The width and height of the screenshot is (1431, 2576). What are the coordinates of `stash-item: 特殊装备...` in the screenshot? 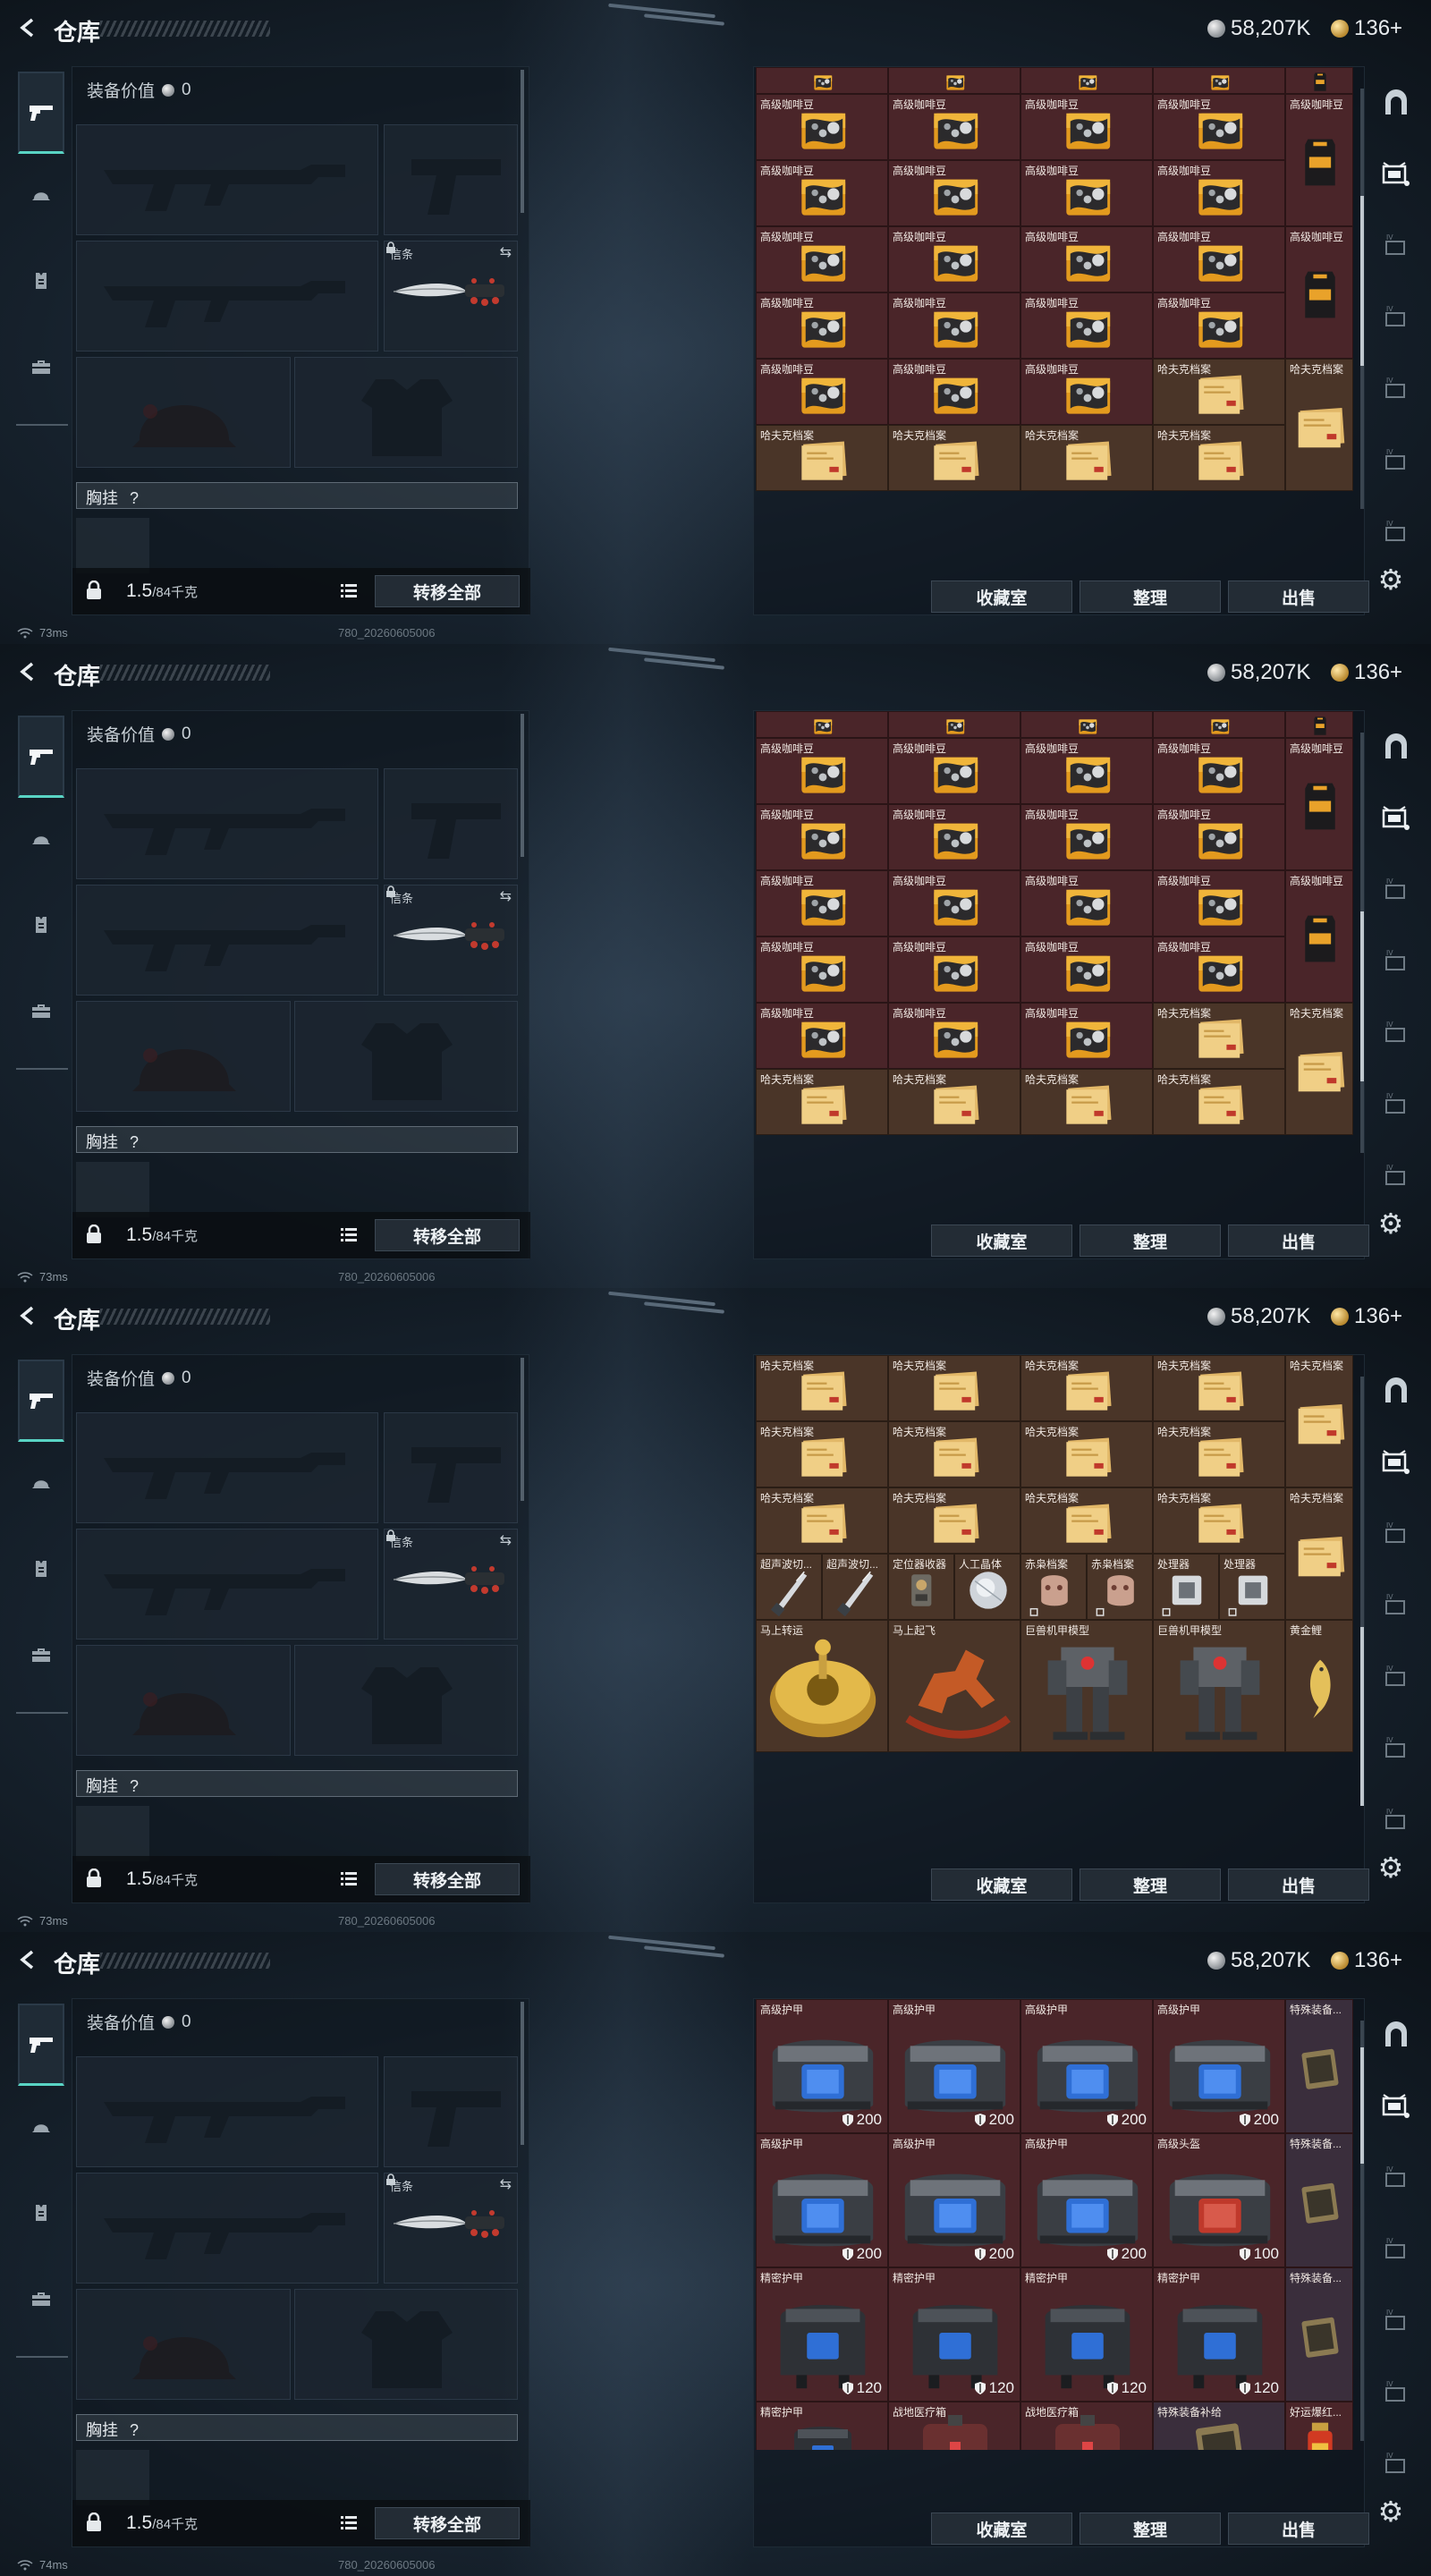 It's located at (1319, 2334).